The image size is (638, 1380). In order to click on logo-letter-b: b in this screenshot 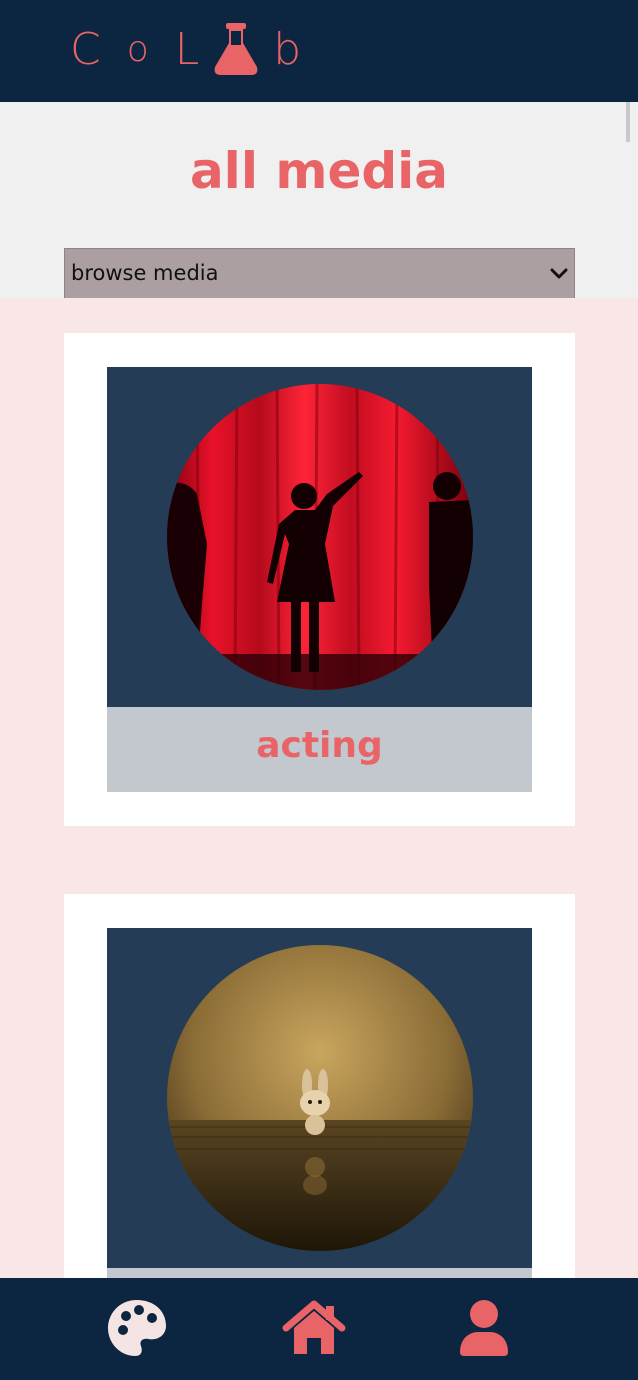, I will do `click(287, 49)`.